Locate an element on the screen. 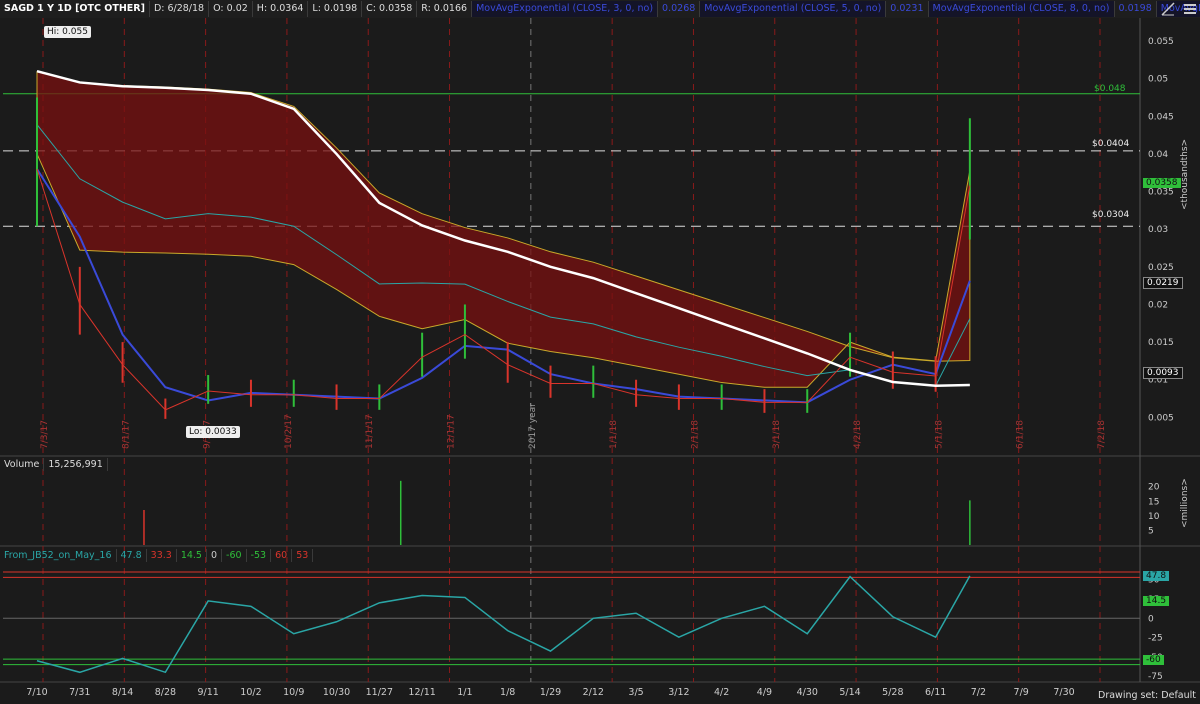 This screenshot has height=704, width=1200. month-marker-label: 6/1/18 is located at coordinates (1021, 434).